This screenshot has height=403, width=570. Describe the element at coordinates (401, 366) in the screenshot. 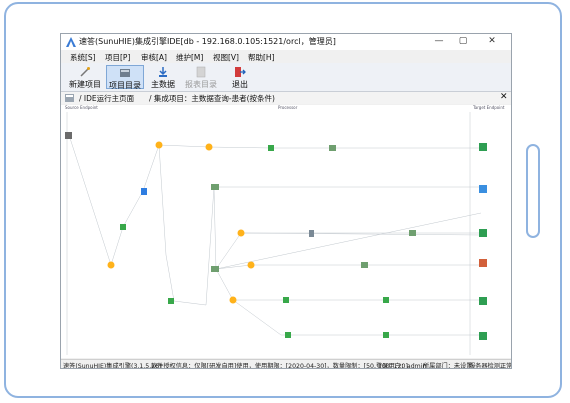

I see `status-user: 登录用户：admin` at that location.